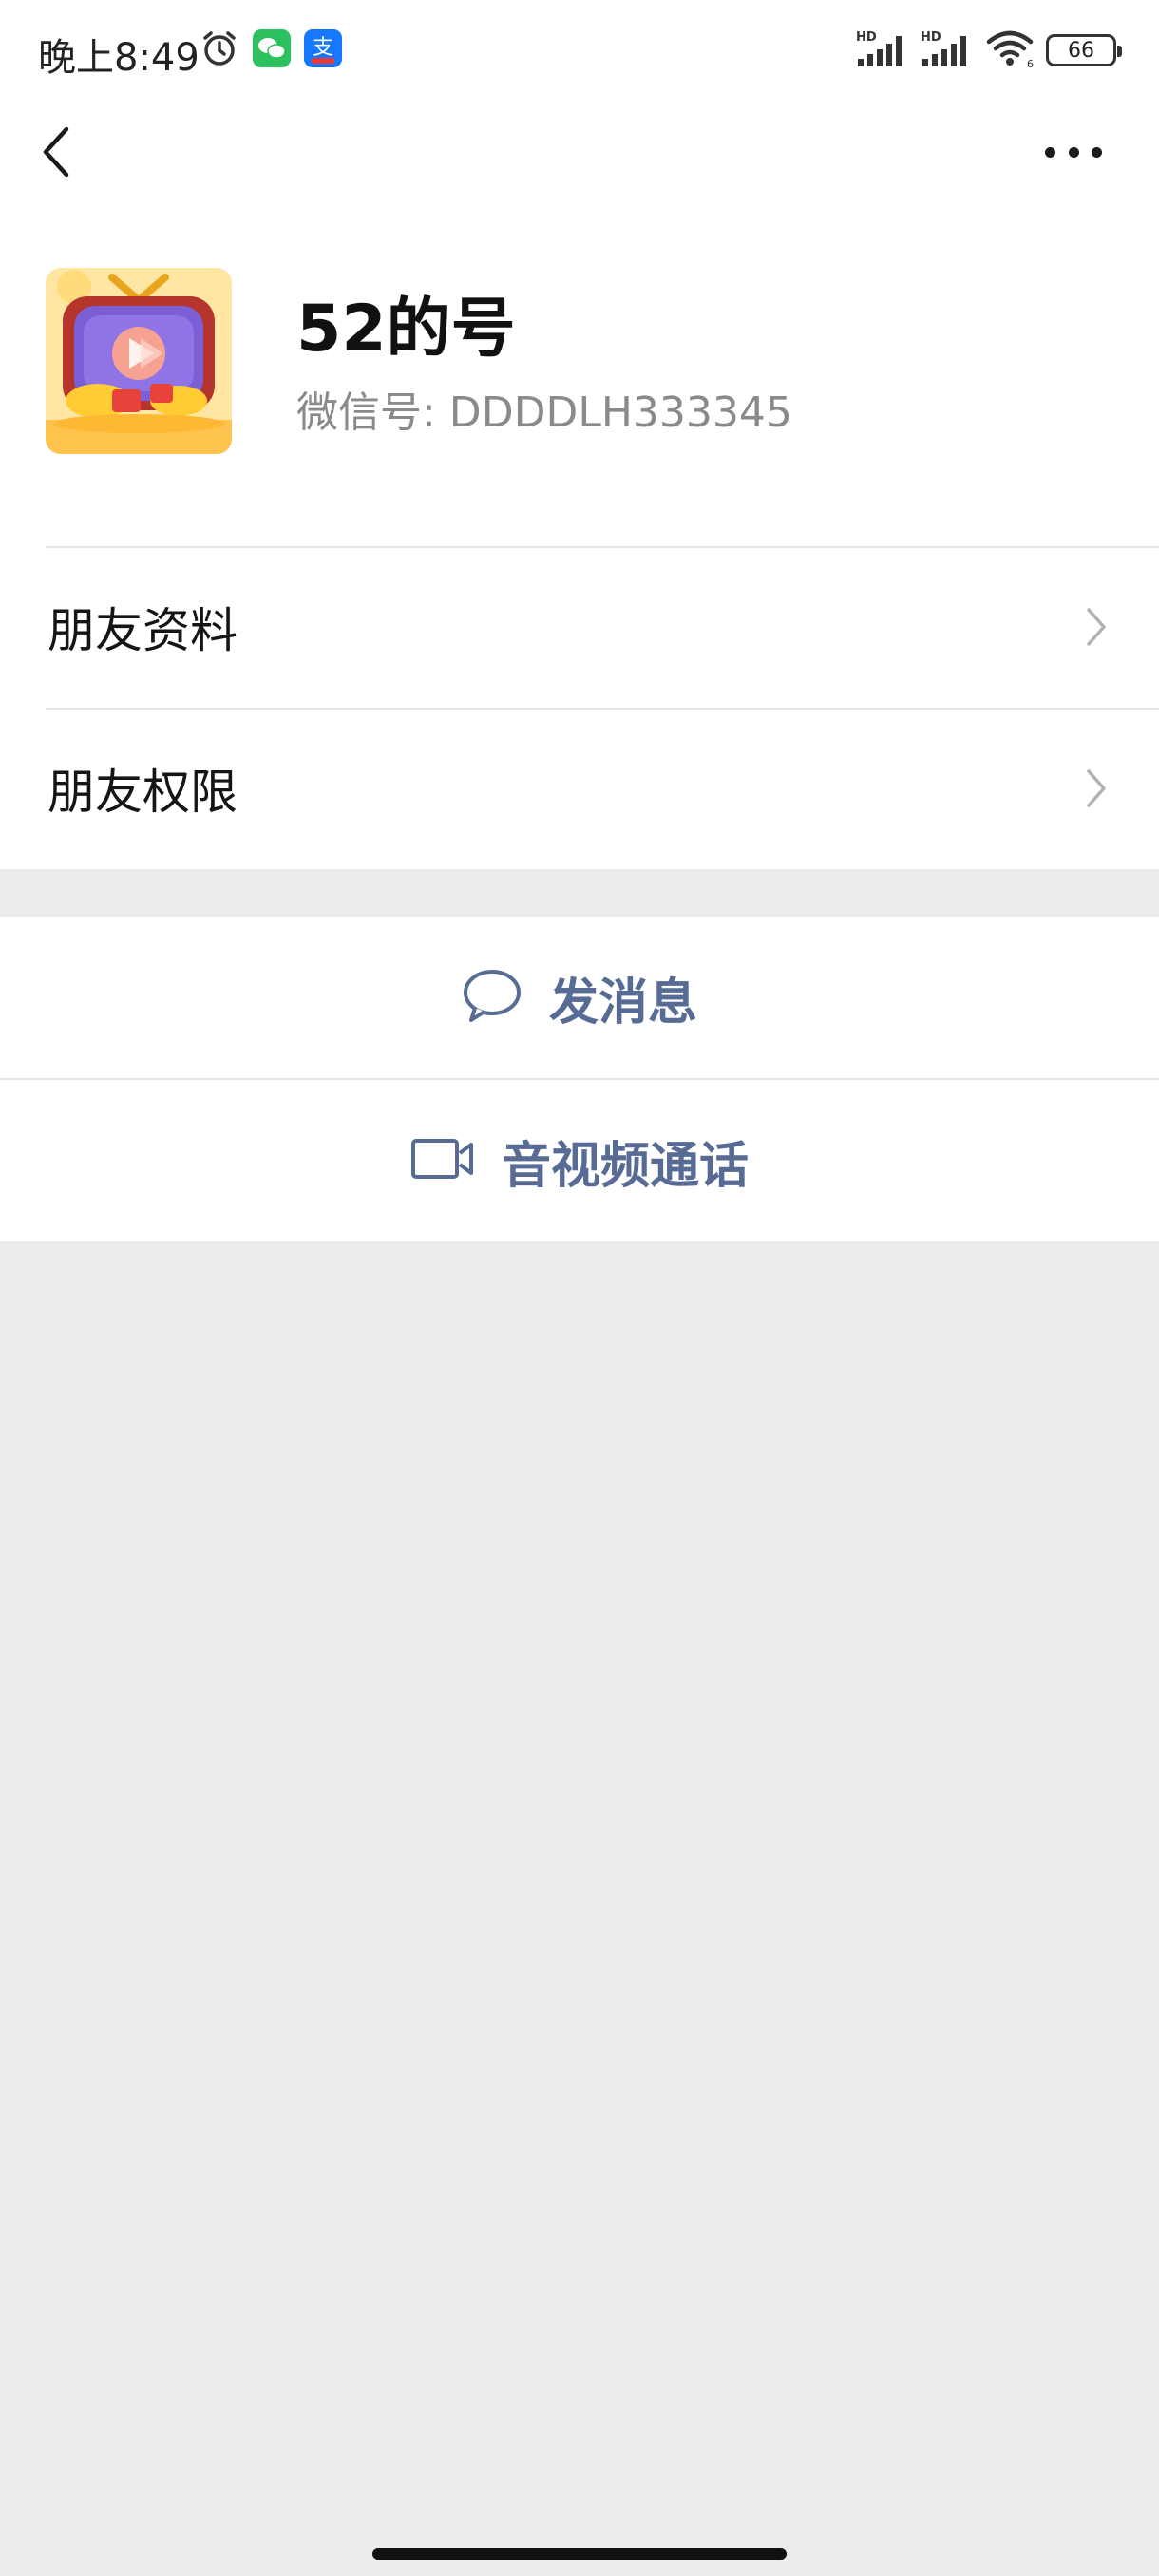 The height and width of the screenshot is (2576, 1159). I want to click on more-button, so click(1073, 152).